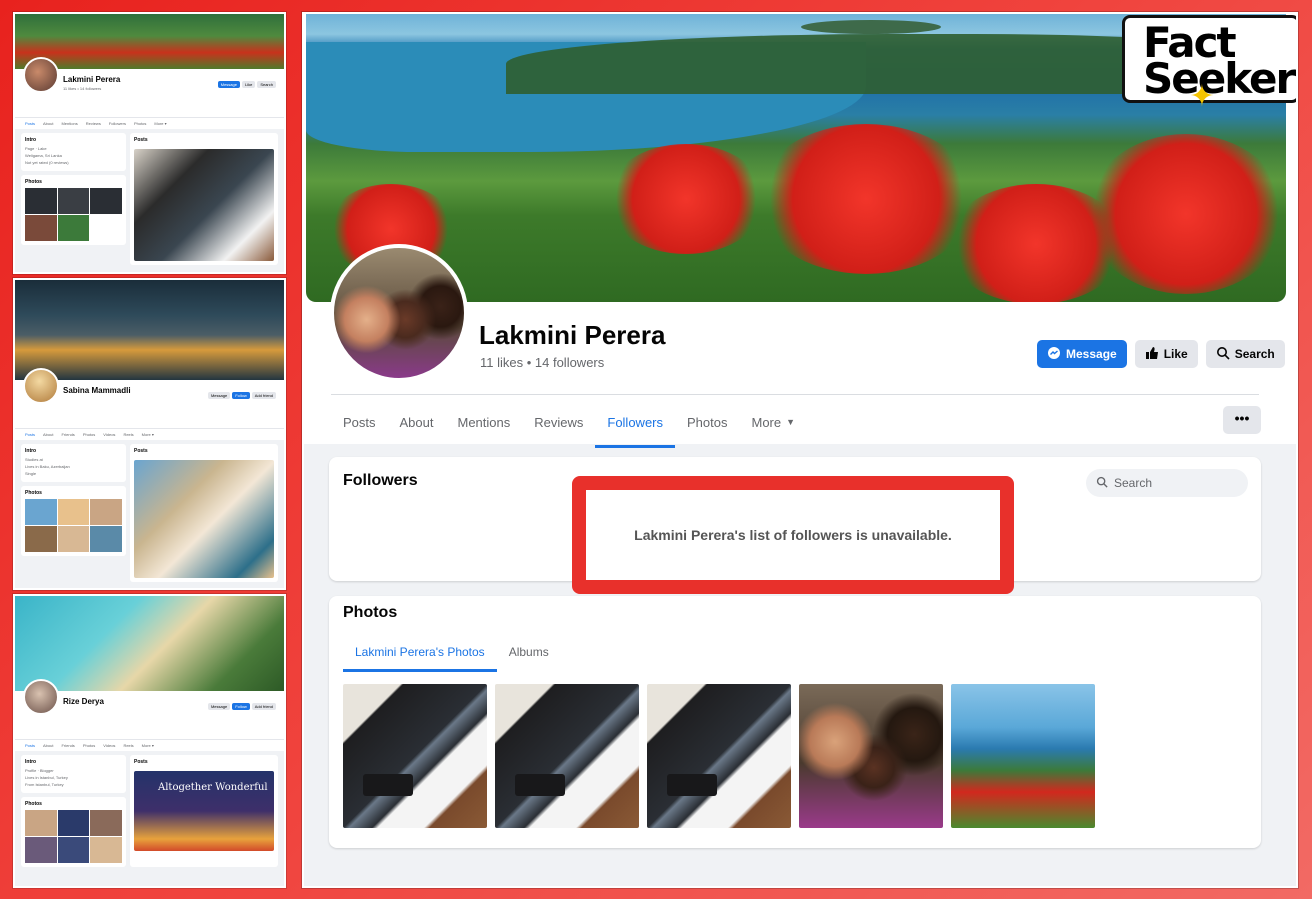 The width and height of the screenshot is (1312, 899). What do you see at coordinates (31, 451) in the screenshot?
I see `thumb-intro-title: Intro` at bounding box center [31, 451].